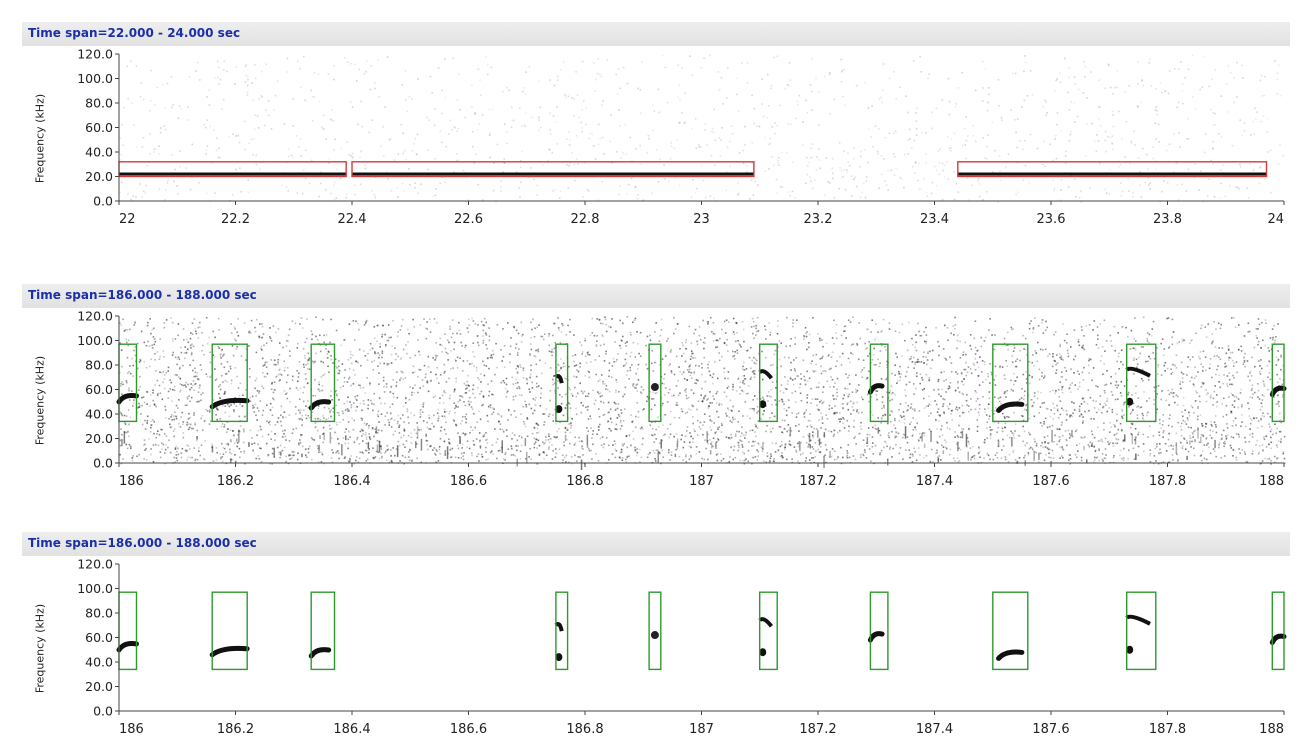  What do you see at coordinates (1275, 219) in the screenshot?
I see `x-tick-label: 24` at bounding box center [1275, 219].